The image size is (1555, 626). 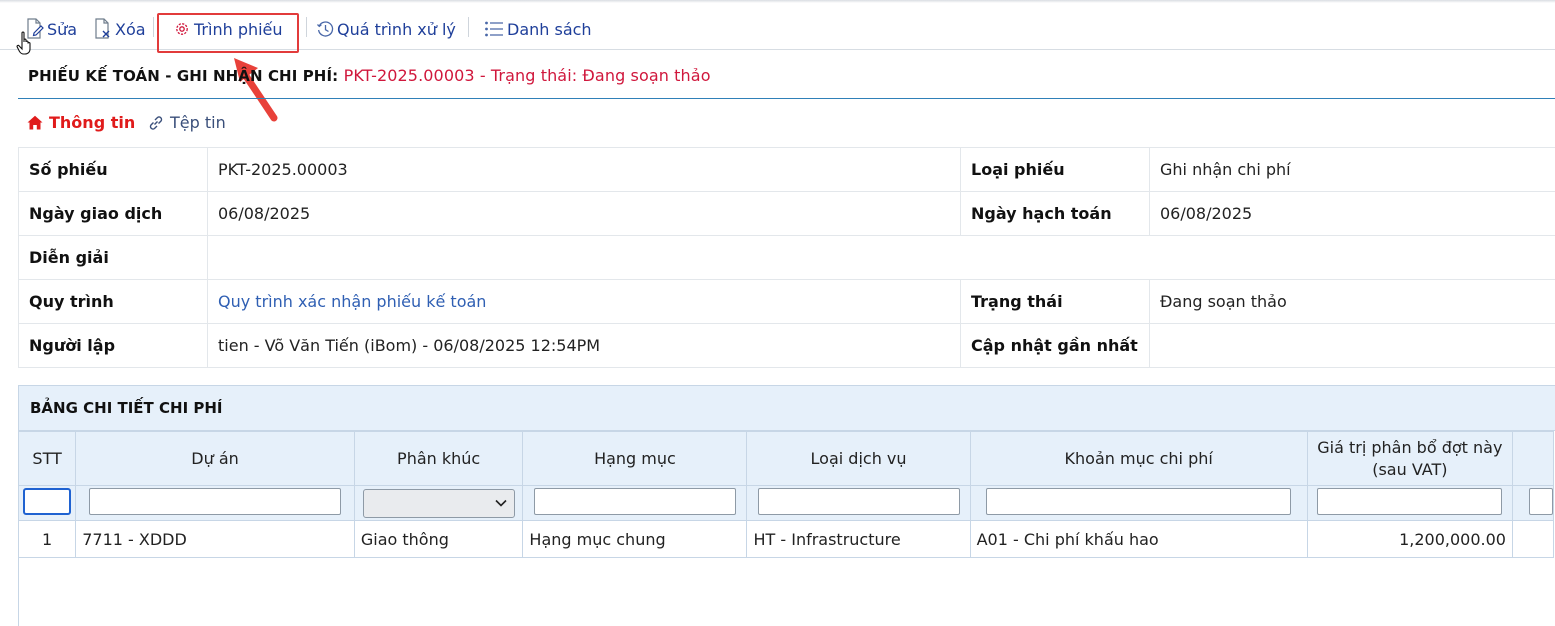 What do you see at coordinates (1533, 458) in the screenshot?
I see `column-header-extra` at bounding box center [1533, 458].